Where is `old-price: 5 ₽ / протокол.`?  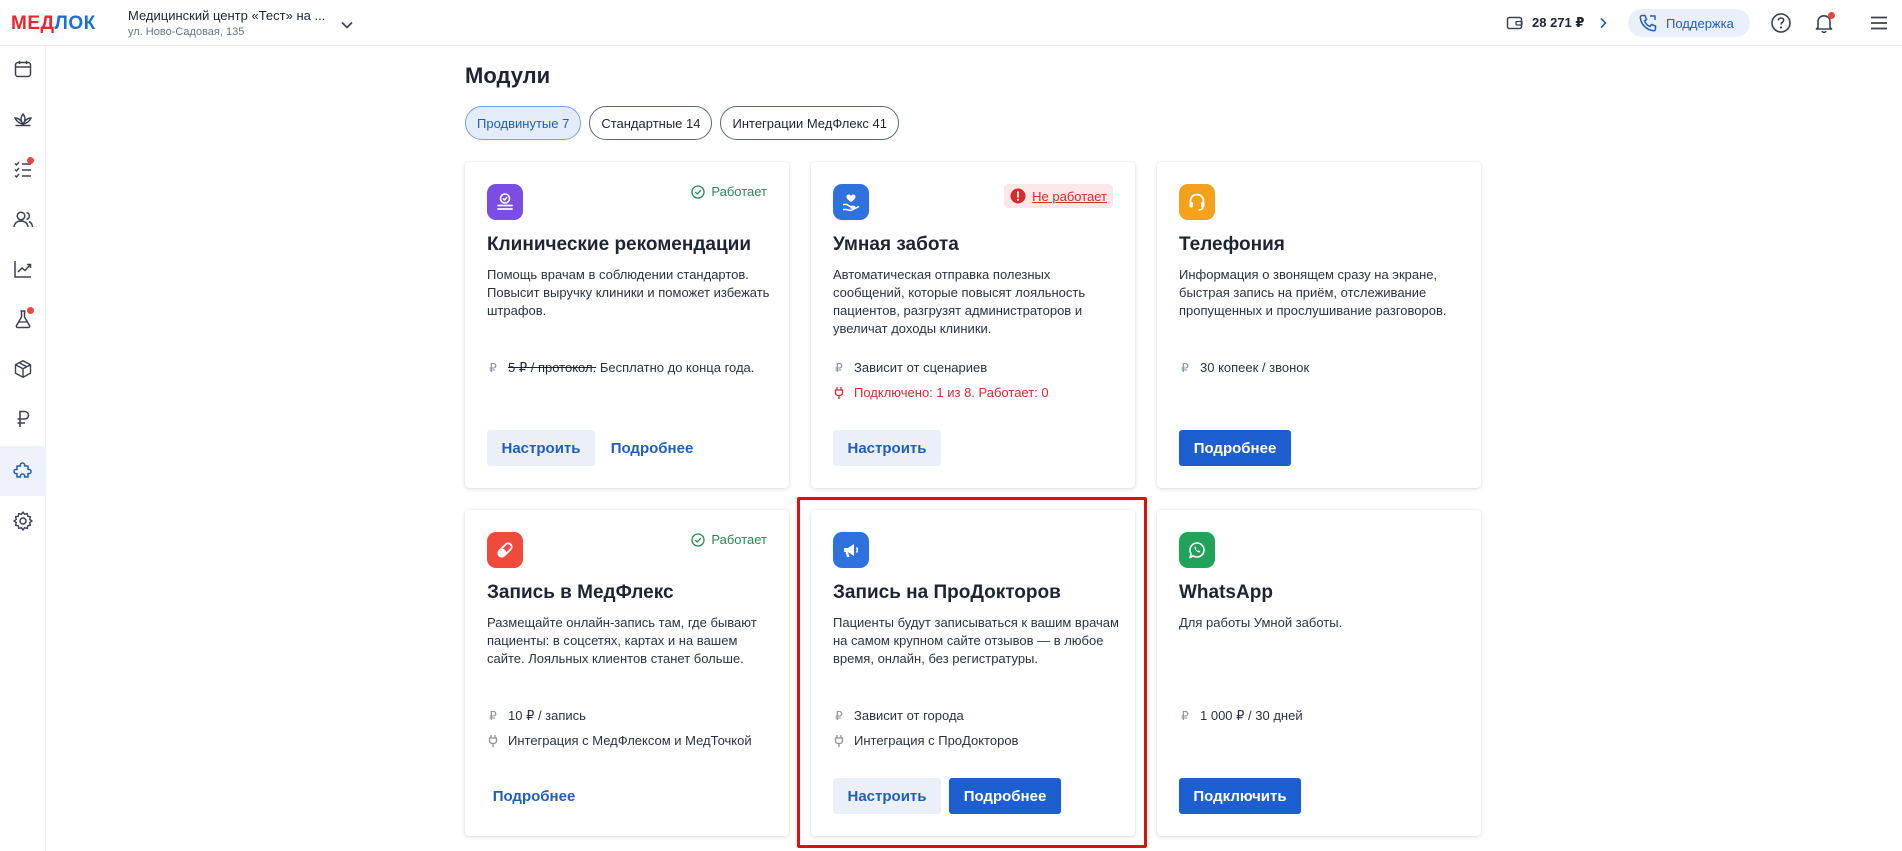 old-price: 5 ₽ / протокол. is located at coordinates (552, 367).